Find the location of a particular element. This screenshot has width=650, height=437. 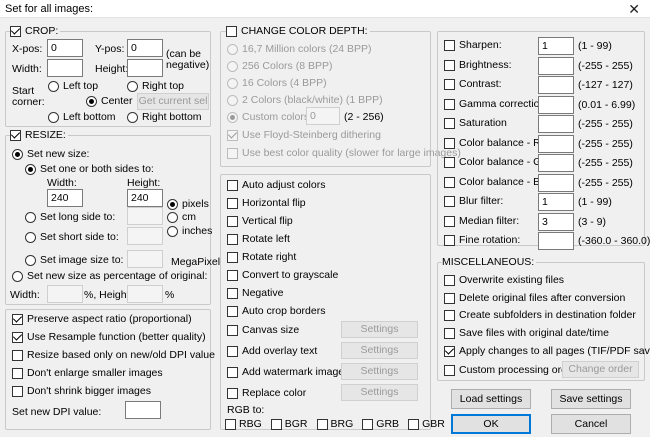

c24-radio-dot is located at coordinates (232, 49).